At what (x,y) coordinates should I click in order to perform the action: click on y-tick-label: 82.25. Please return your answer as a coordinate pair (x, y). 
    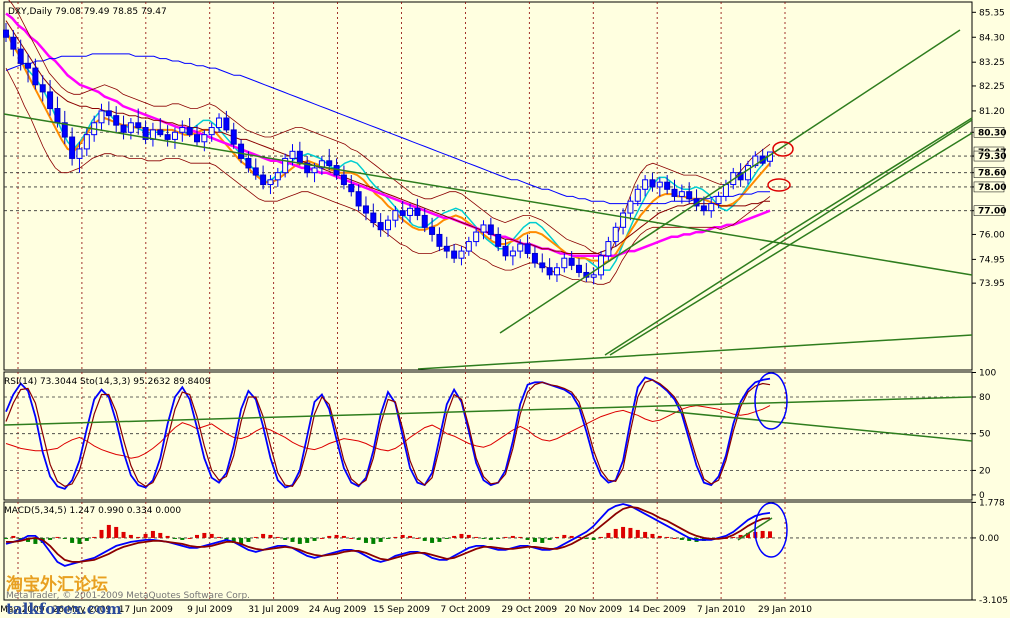
    Looking at the image, I should click on (992, 87).